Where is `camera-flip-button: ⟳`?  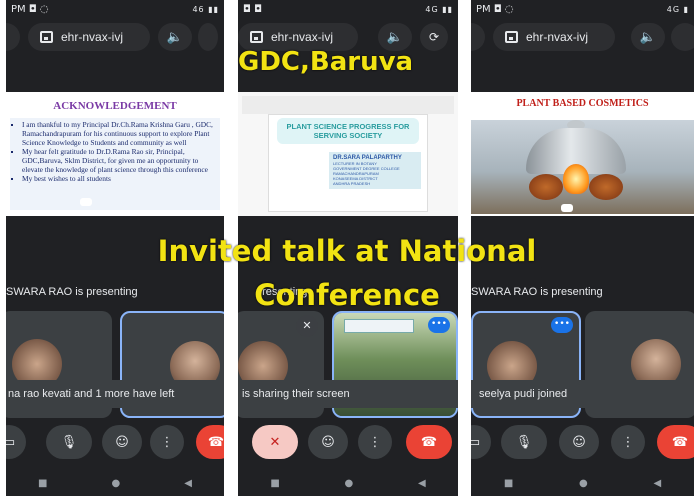 camera-flip-button: ⟳ is located at coordinates (434, 37).